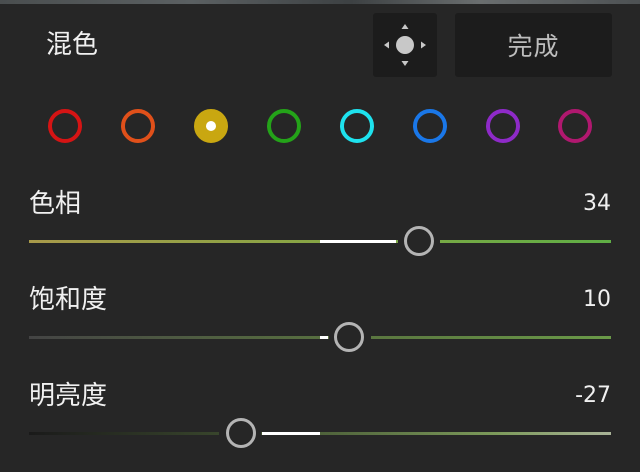 The image size is (640, 472). I want to click on swatch-orange, so click(138, 126).